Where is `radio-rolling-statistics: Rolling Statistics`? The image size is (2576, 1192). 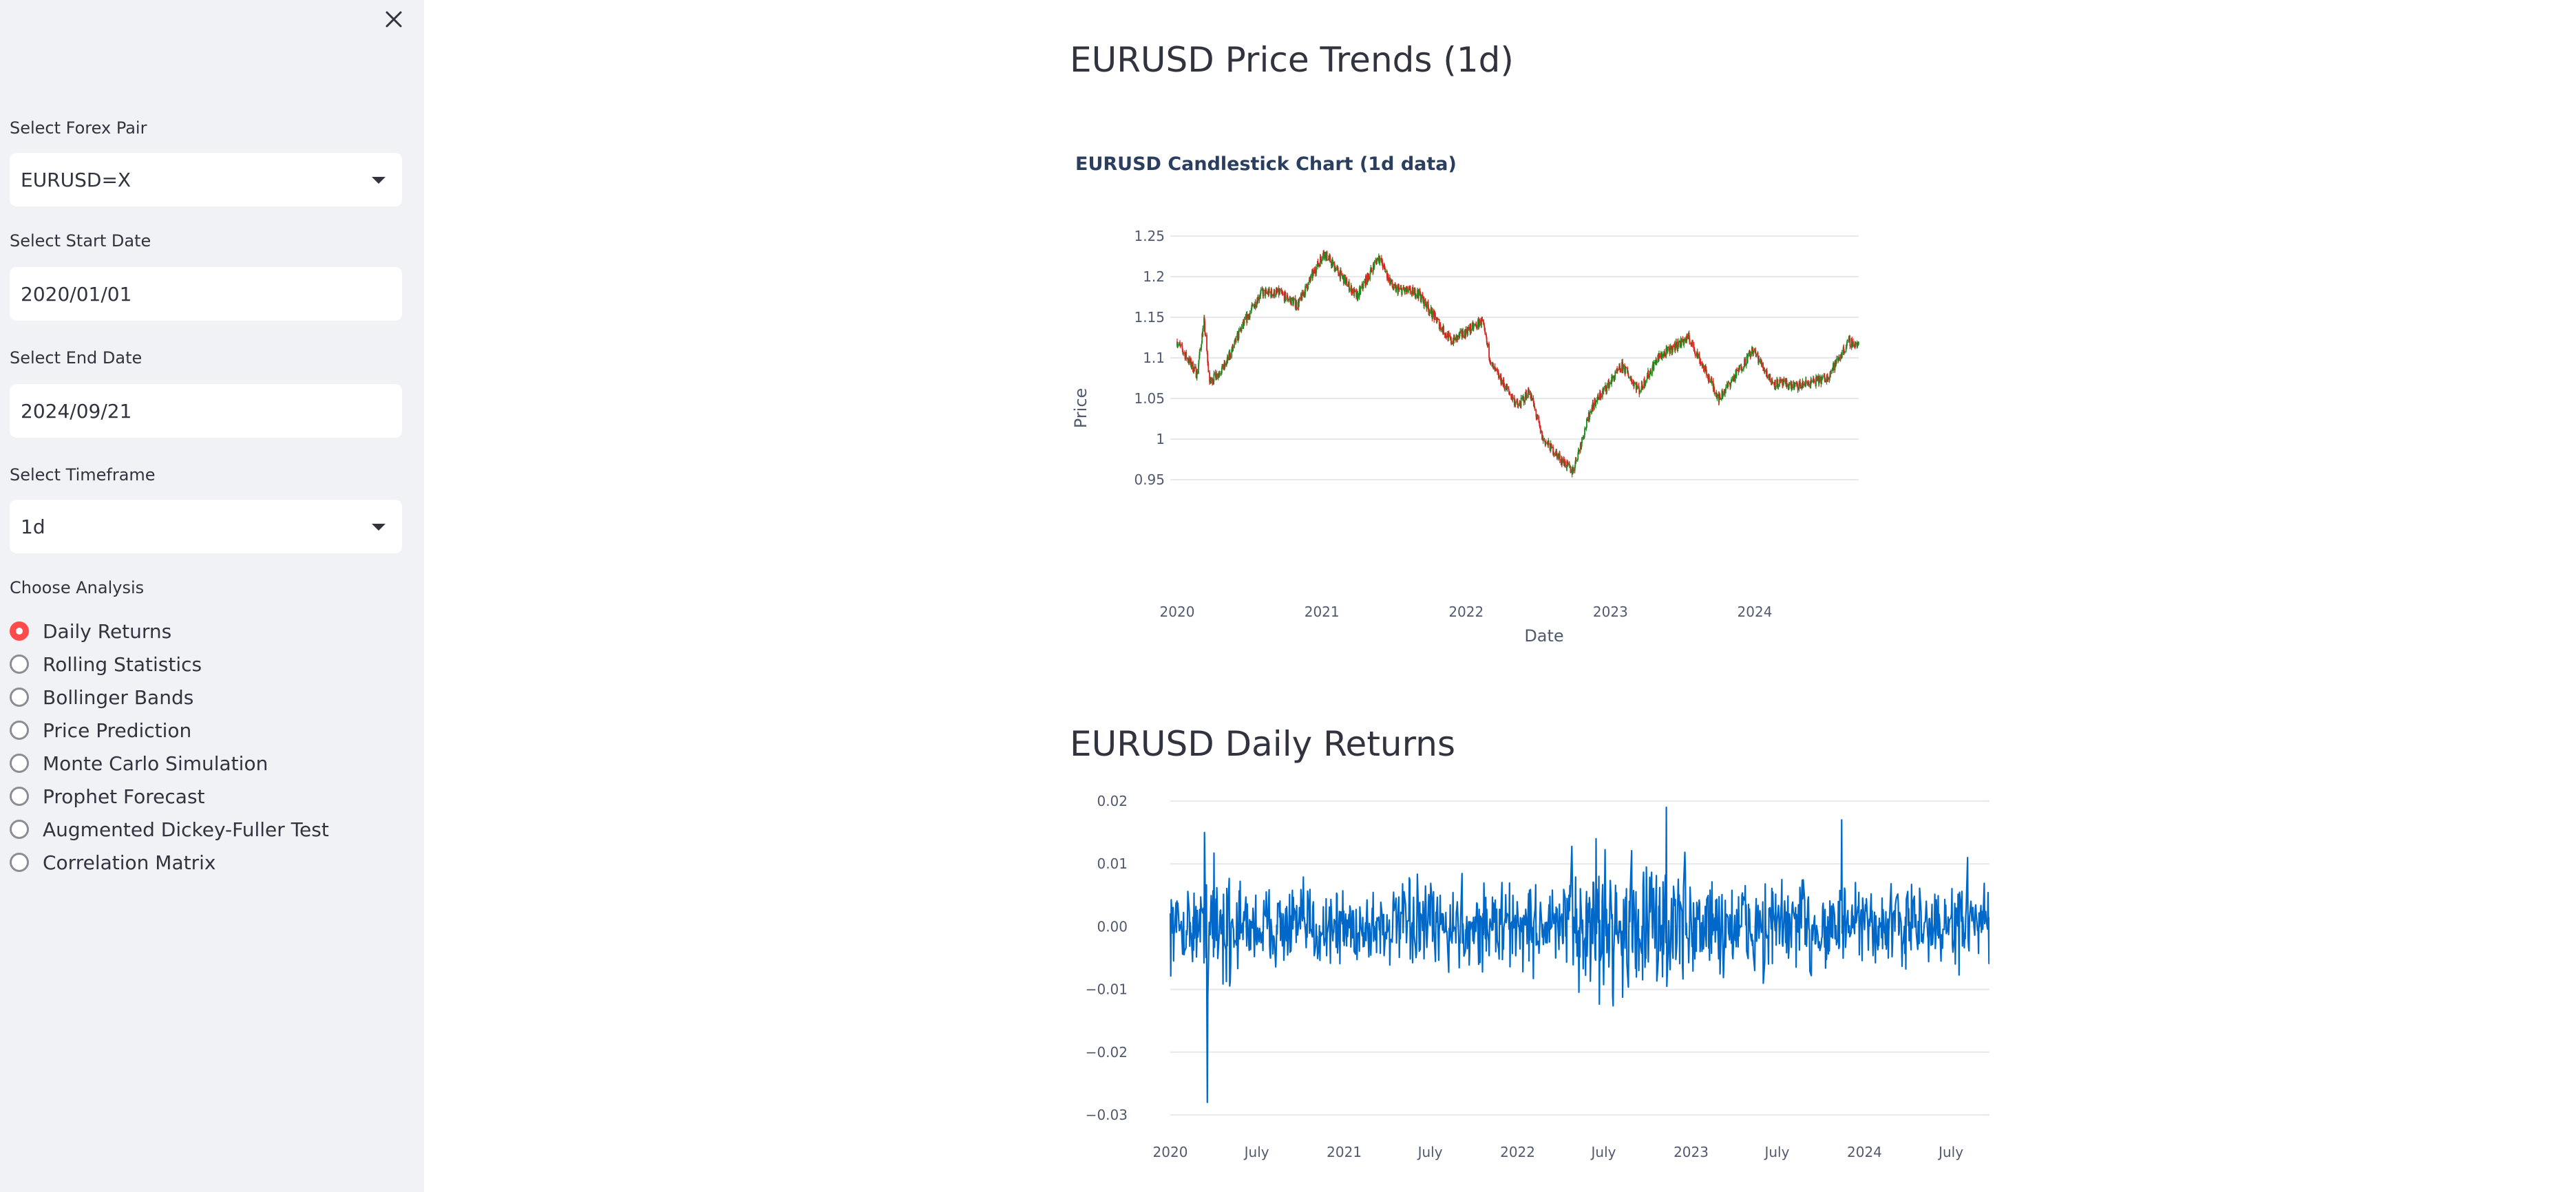
radio-rolling-statistics: Rolling Statistics is located at coordinates (106, 664).